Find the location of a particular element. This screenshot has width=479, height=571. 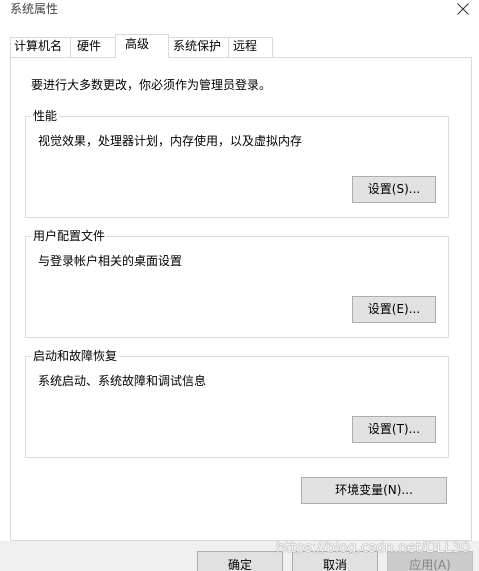

group-description: 与登录帐户相关的桌面设置 is located at coordinates (110, 261).